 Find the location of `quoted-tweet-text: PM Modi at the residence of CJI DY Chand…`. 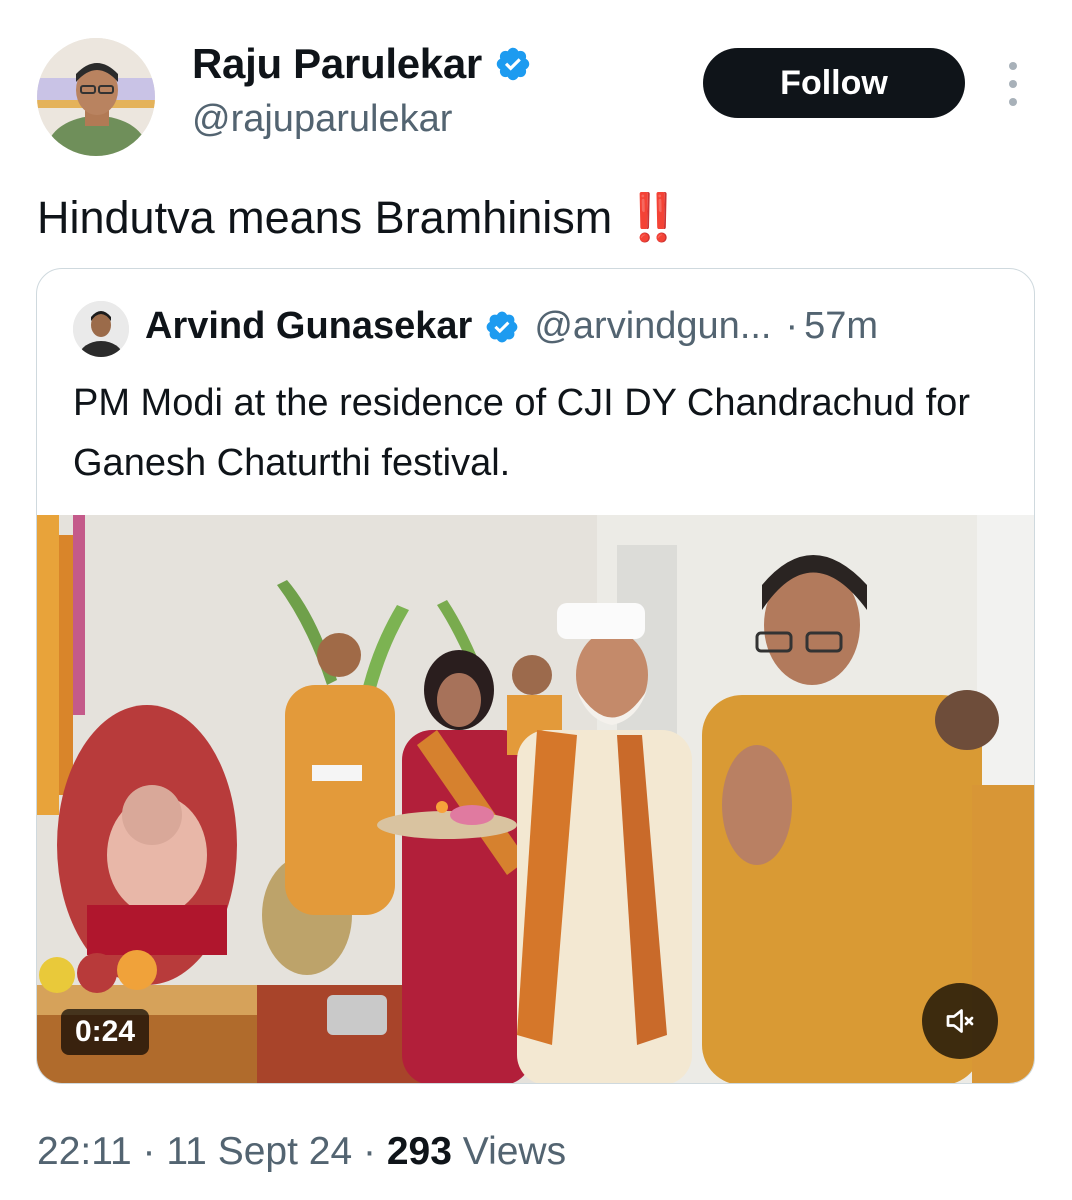

quoted-tweet-text: PM Modi at the residence of CJI DY Chand… is located at coordinates (521, 433).